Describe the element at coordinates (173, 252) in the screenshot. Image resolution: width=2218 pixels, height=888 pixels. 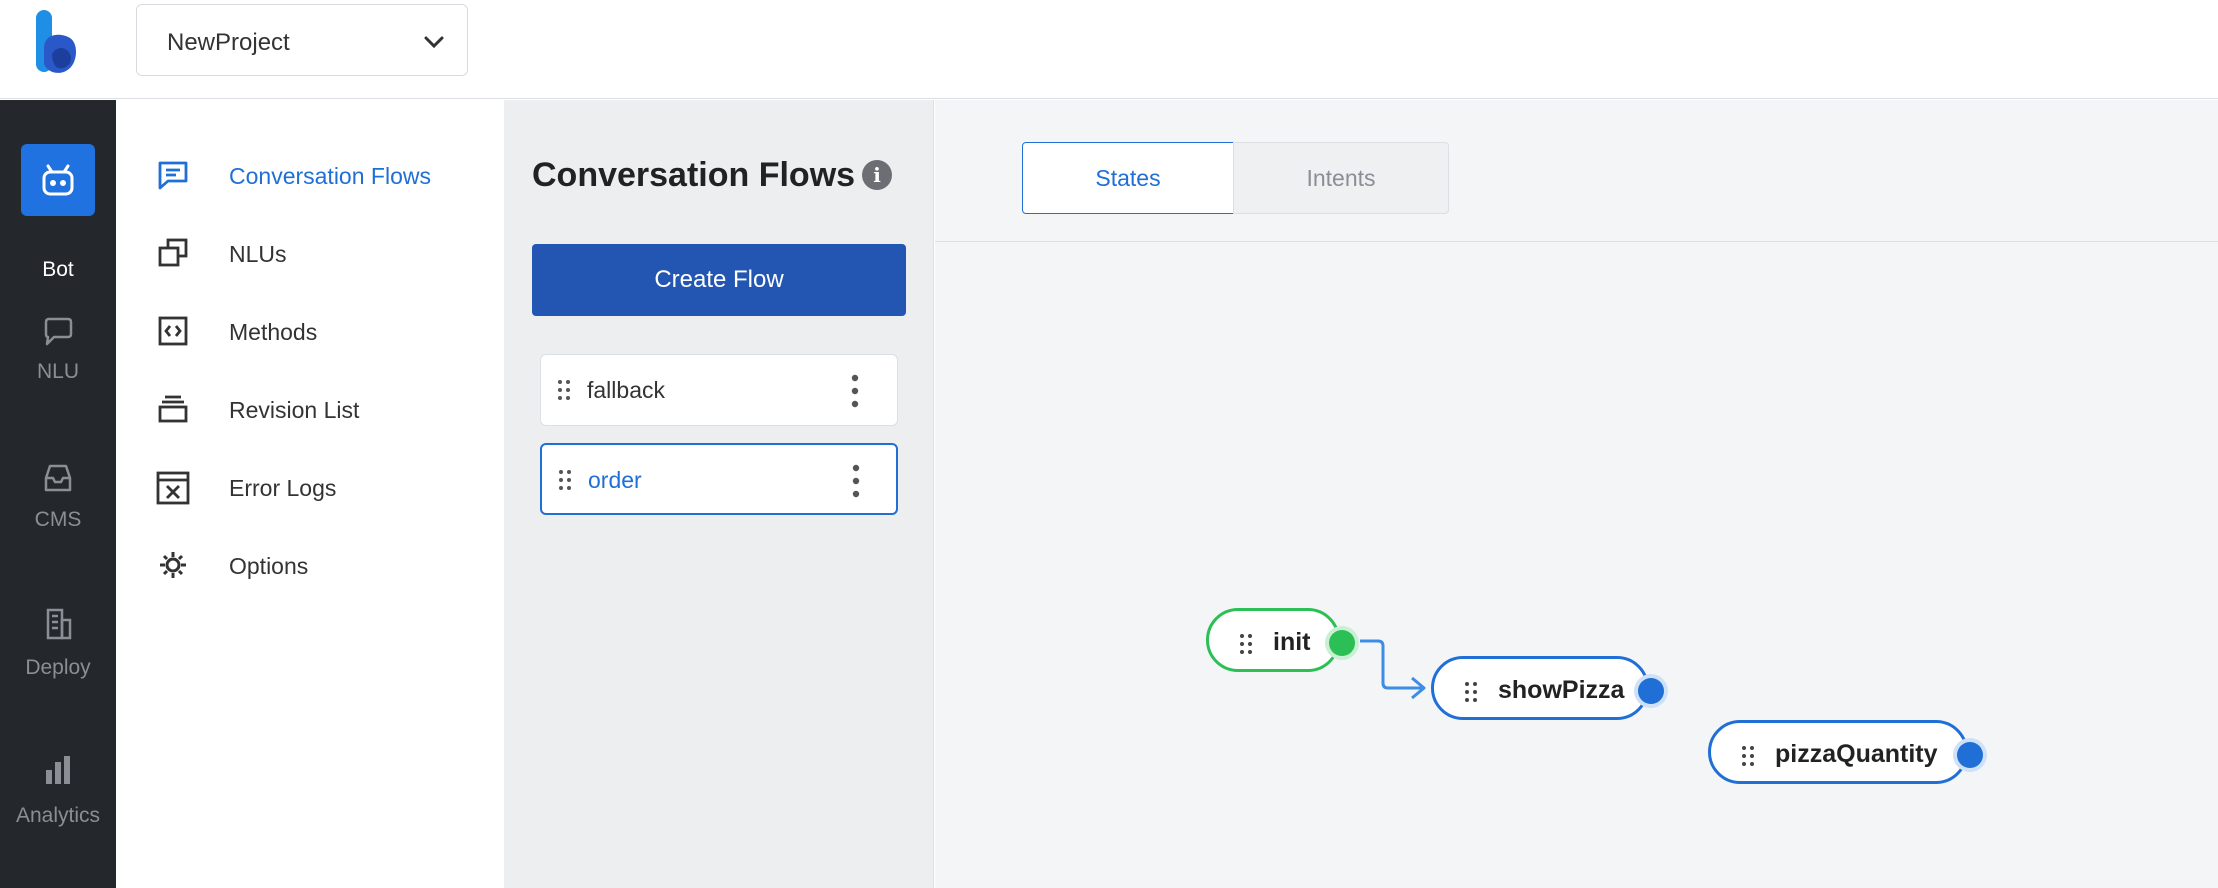
I see `copy-windows-icon` at that location.